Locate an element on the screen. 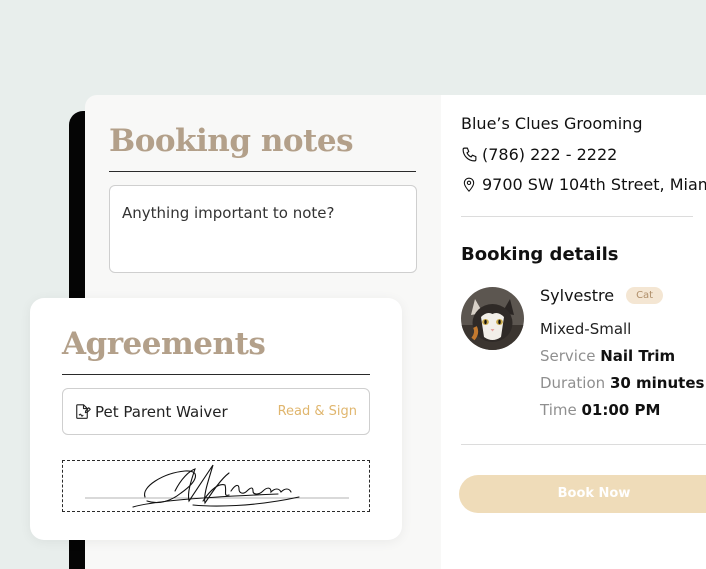 The height and width of the screenshot is (569, 706). booking-notes-input: Anything important to note? is located at coordinates (263, 229).